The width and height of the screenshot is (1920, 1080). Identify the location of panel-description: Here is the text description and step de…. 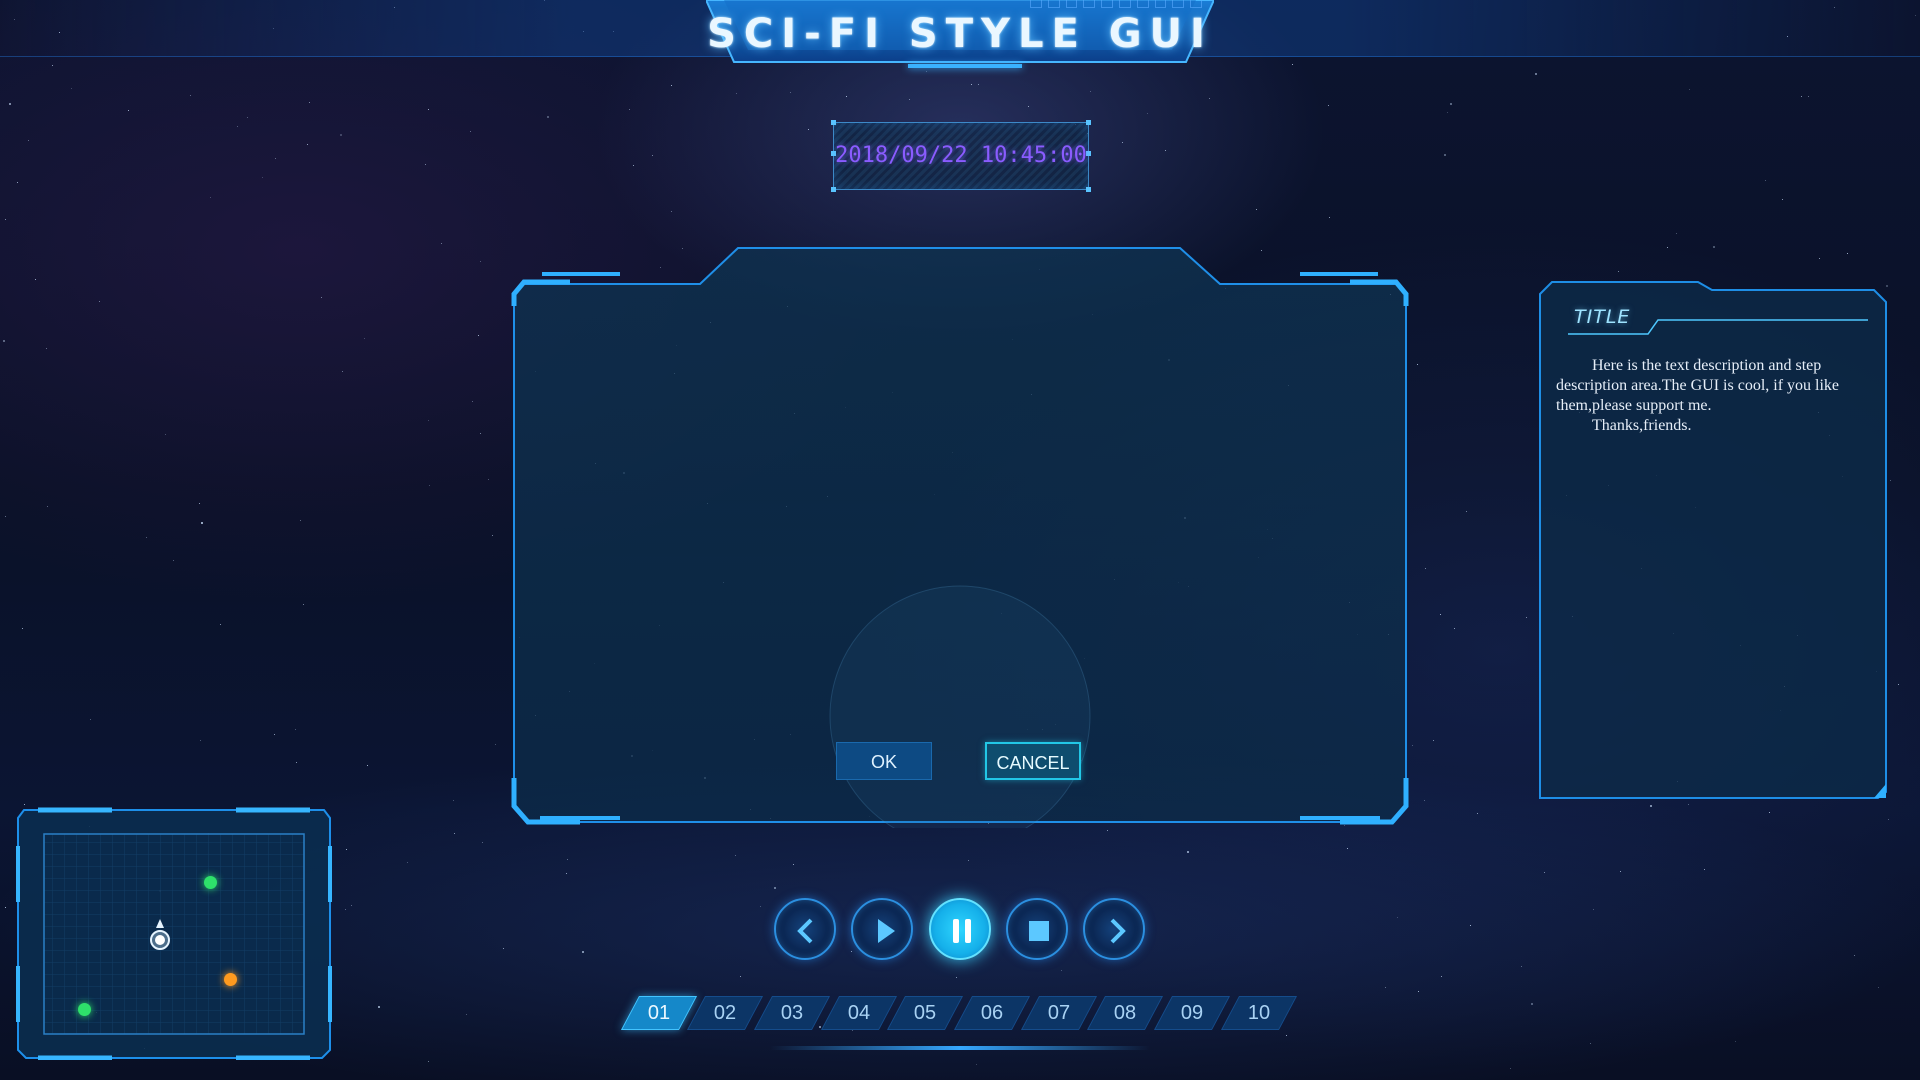
(1710, 396).